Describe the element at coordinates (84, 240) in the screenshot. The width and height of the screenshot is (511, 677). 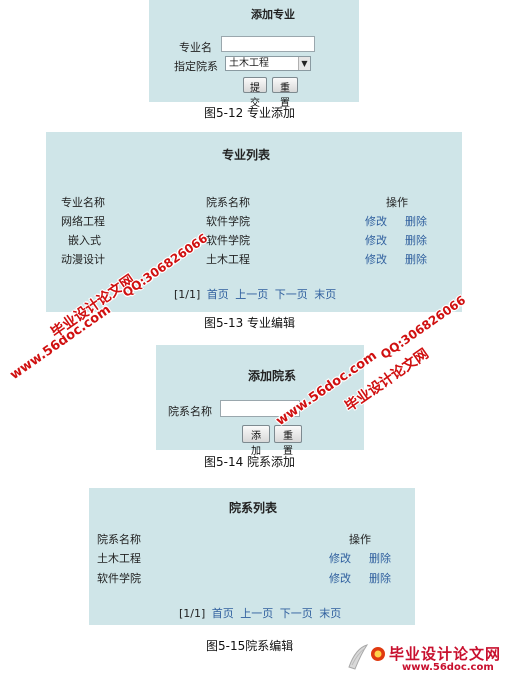
I see `row-major: 嵌入式` at that location.